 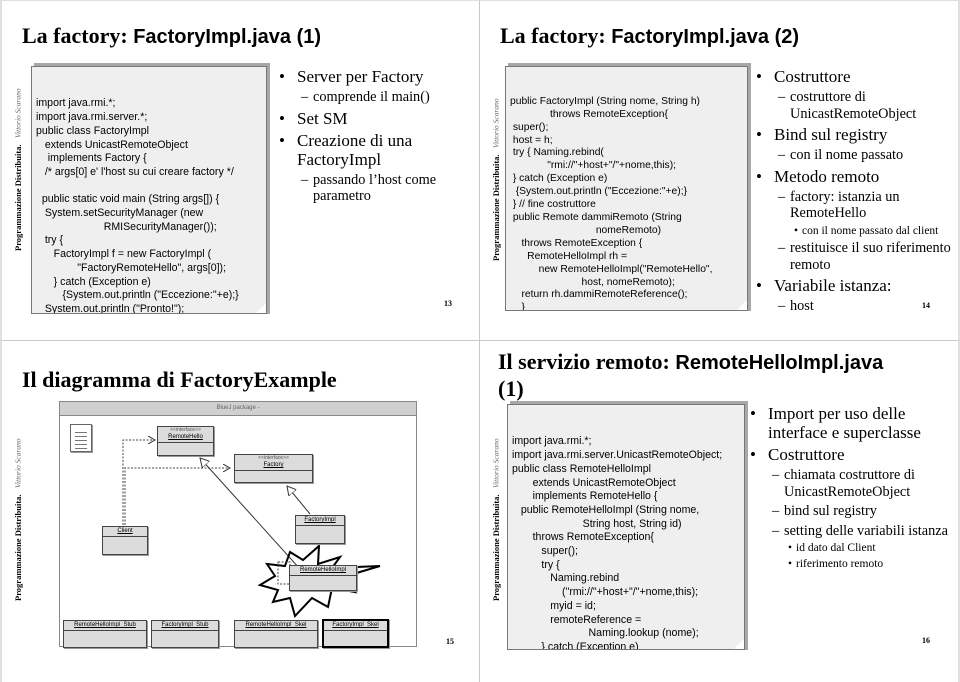 What do you see at coordinates (557, 153) in the screenshot?
I see `code-line: try { Naming.rebind(` at bounding box center [557, 153].